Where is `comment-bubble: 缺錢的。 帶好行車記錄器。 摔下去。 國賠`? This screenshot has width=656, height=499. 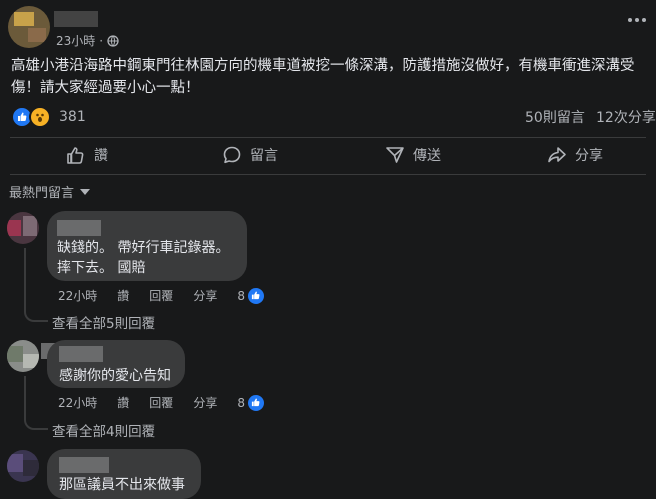 comment-bubble: 缺錢的。 帶好行車記錄器。 摔下去。 國賠 is located at coordinates (147, 246).